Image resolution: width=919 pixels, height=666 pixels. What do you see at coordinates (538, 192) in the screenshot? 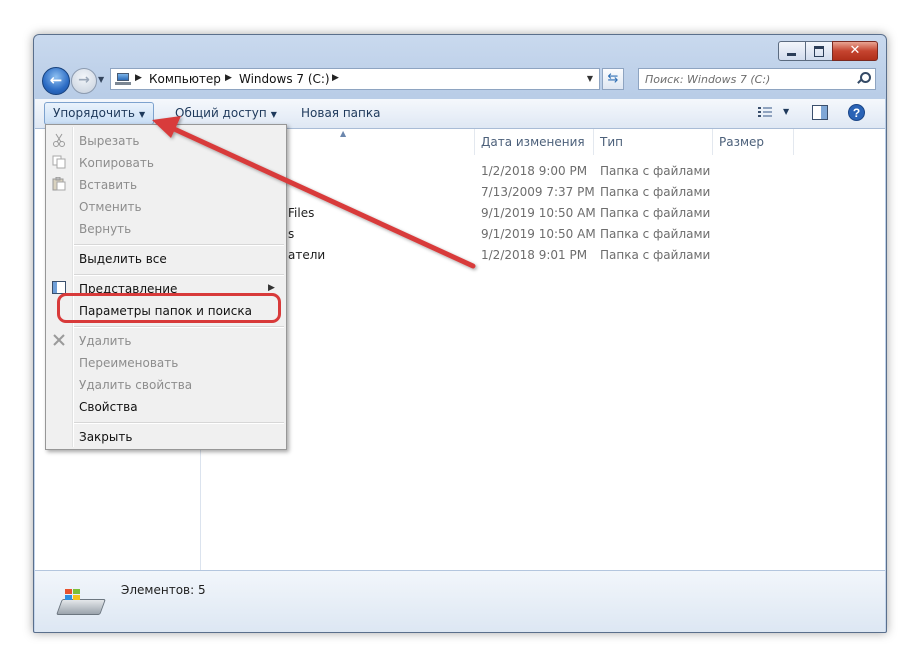
I see `file-date: 7/13/2009 7:37 PM` at bounding box center [538, 192].